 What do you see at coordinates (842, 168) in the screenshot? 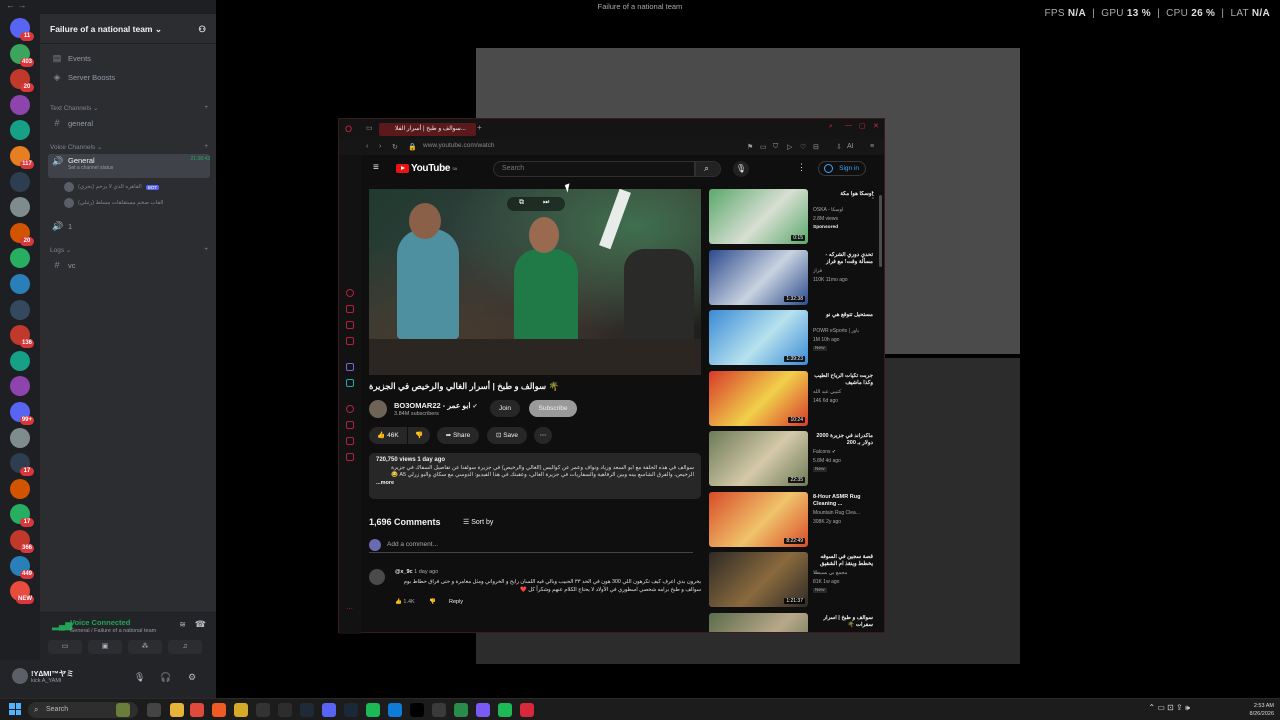
I see `sign-in-button: Sign in` at bounding box center [842, 168].